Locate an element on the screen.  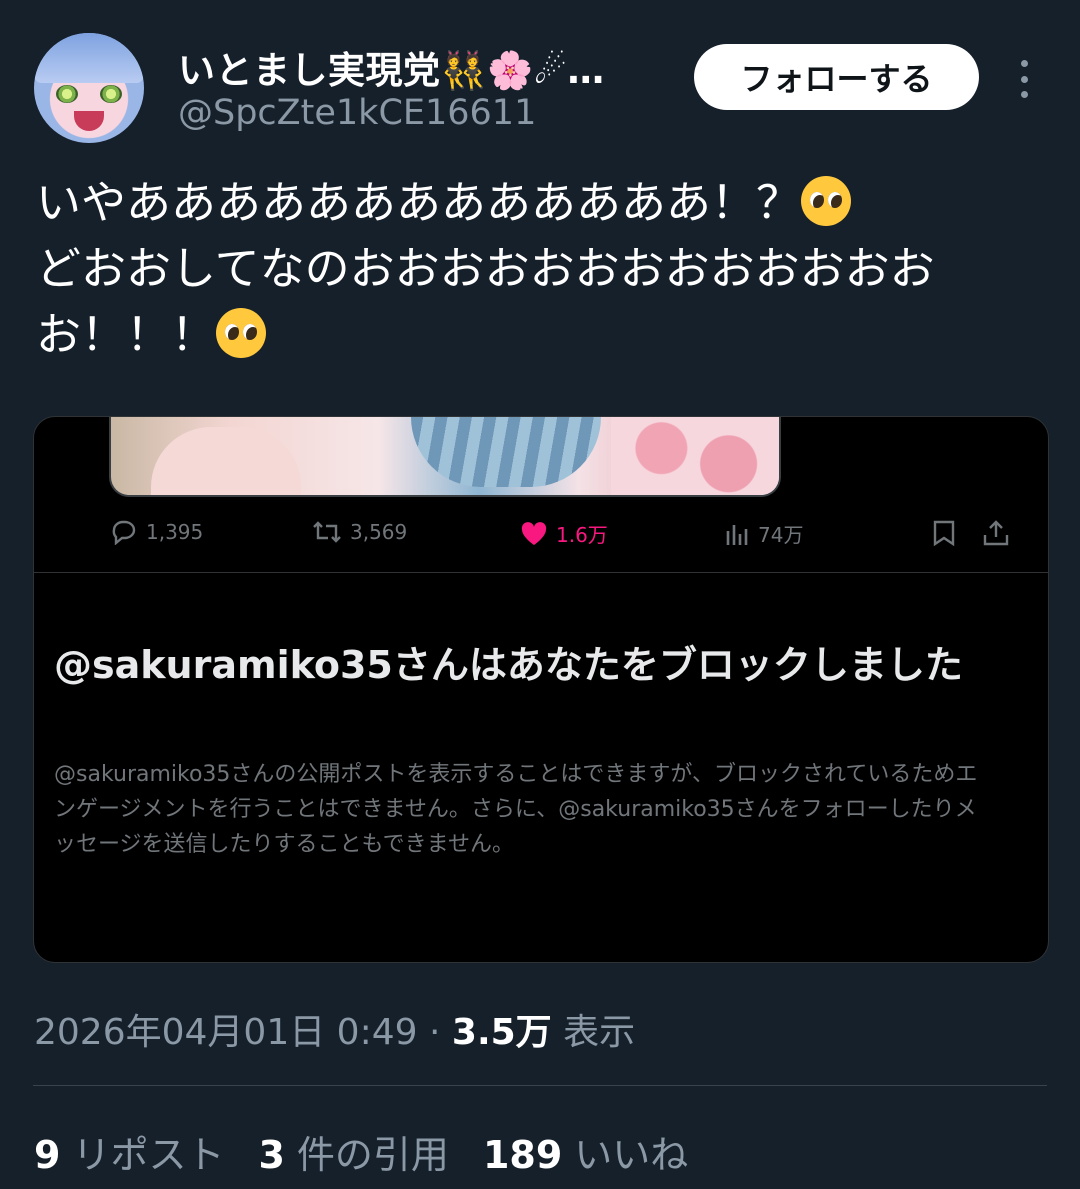
likes-stat: 189 いいね is located at coordinates (585, 1151).